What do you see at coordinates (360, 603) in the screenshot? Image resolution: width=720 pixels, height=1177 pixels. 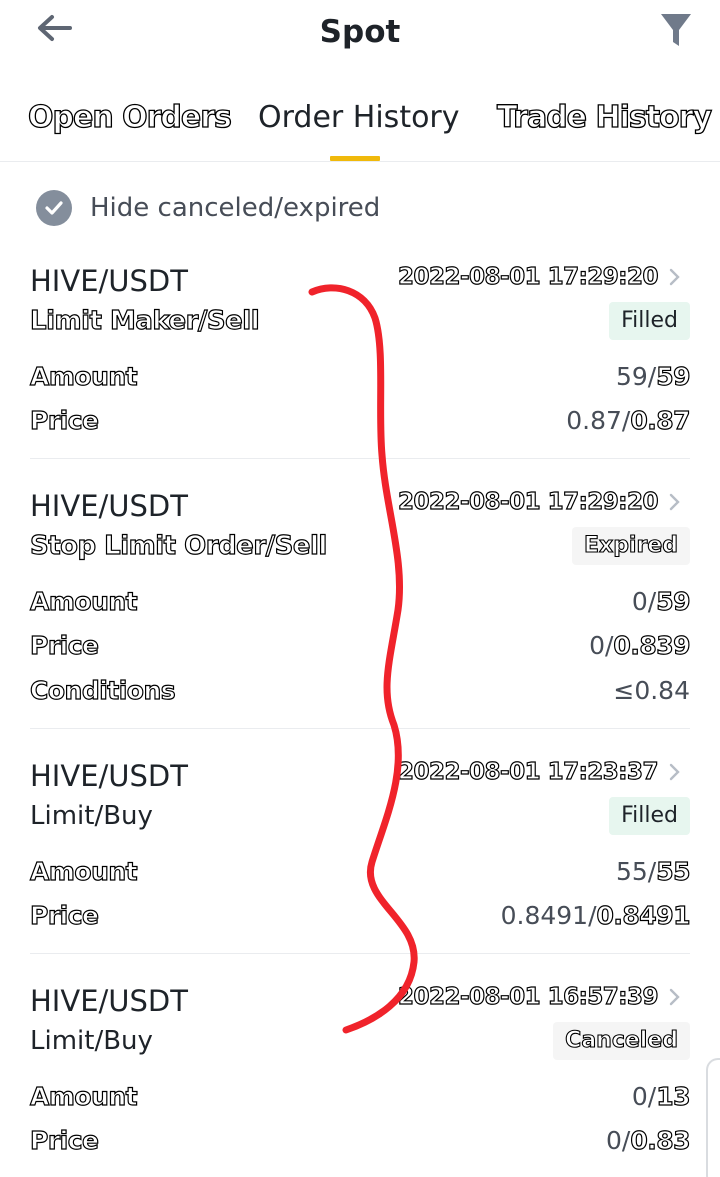 I see `amount-row: Amount 0/59` at bounding box center [360, 603].